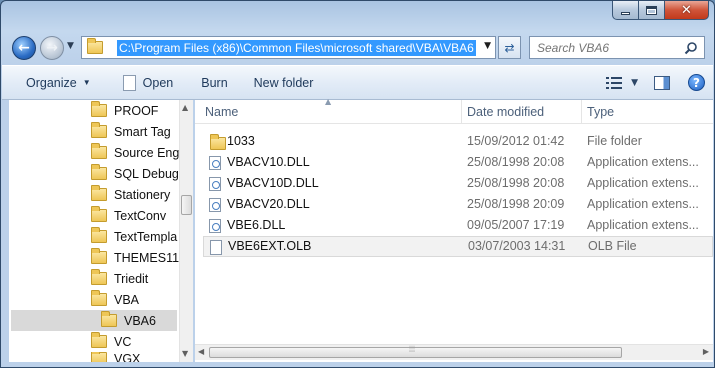  What do you see at coordinates (458, 141) in the screenshot?
I see `file-row: 1033 15/09/2012 01:42 File folder` at bounding box center [458, 141].